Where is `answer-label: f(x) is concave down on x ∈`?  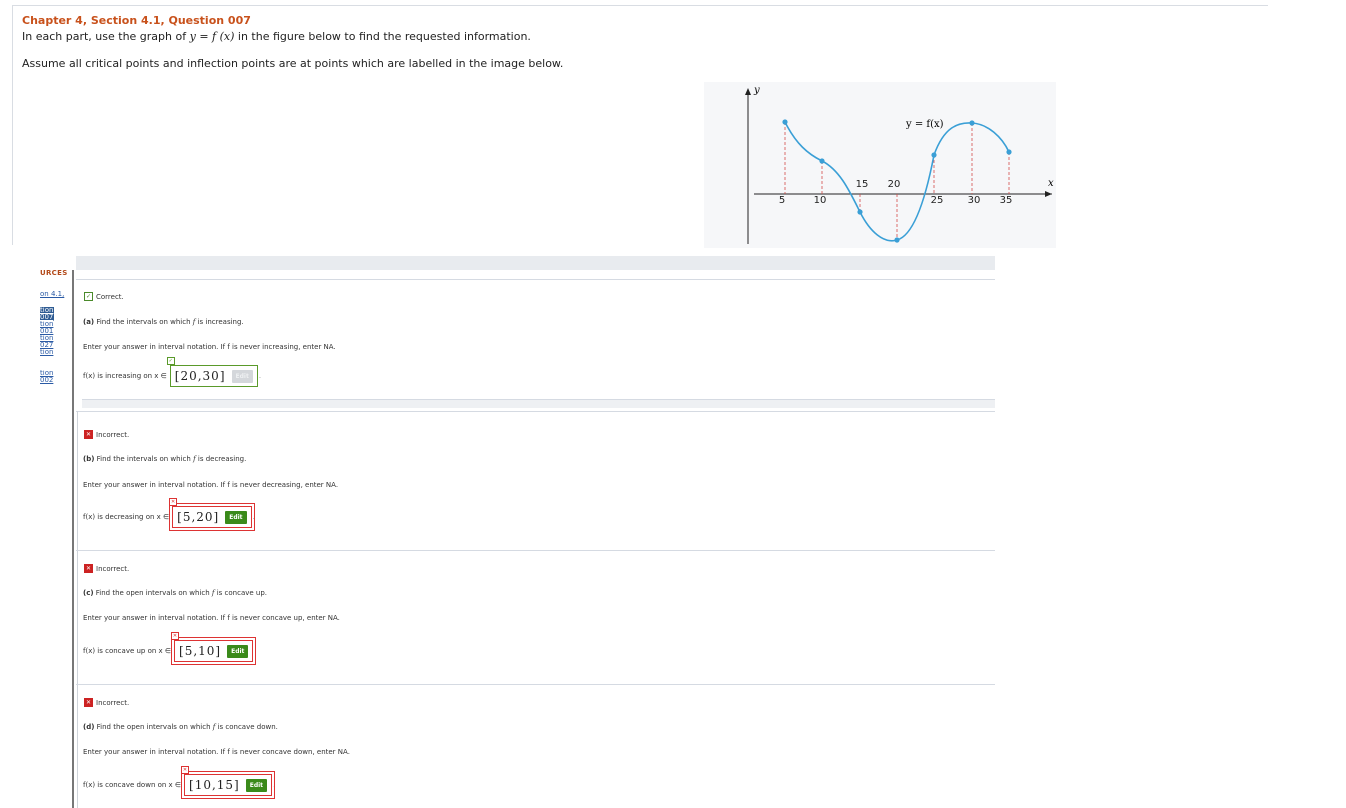 answer-label: f(x) is concave down on x ∈ is located at coordinates (132, 785).